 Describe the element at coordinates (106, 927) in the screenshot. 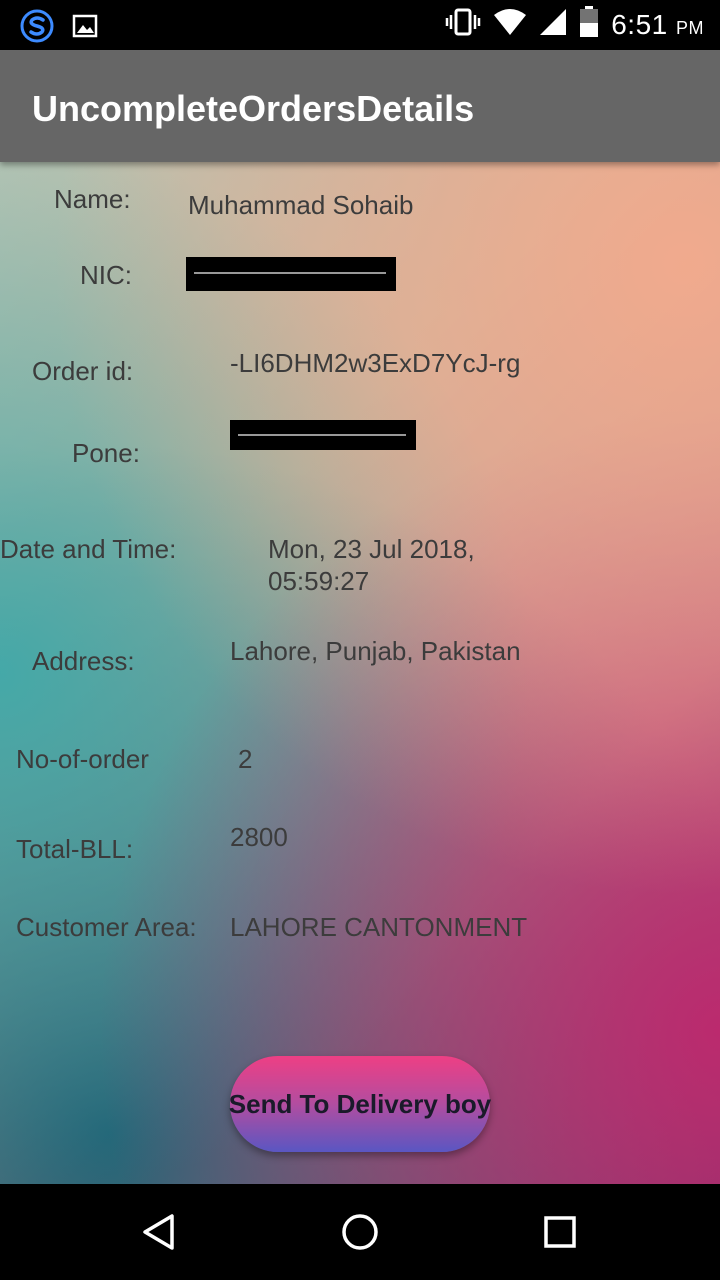

I see `area-label: Customer Area:` at that location.